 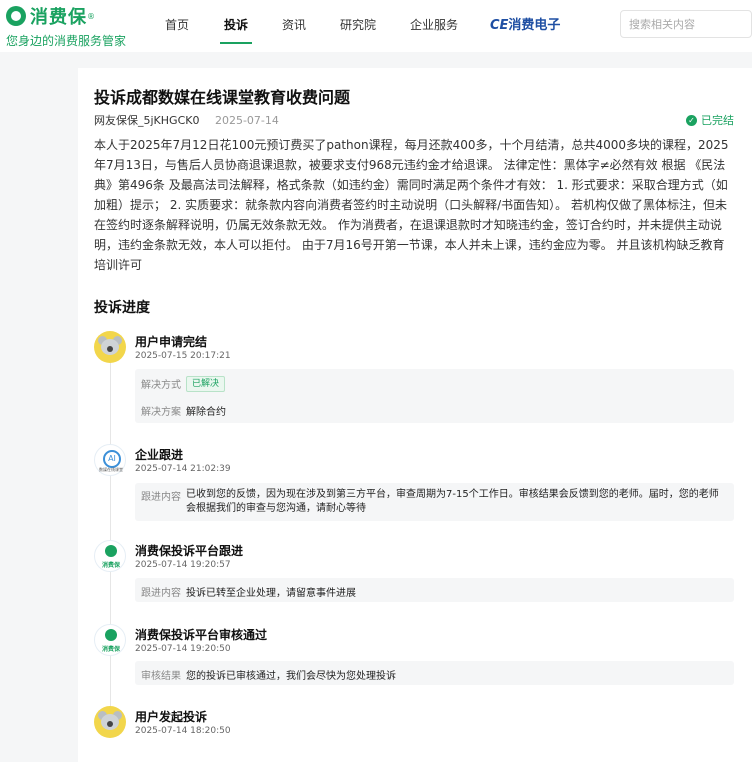 What do you see at coordinates (291, 676) in the screenshot?
I see `detail-value: 您的投诉已审核通过，我们会尽快为您处理投诉` at bounding box center [291, 676].